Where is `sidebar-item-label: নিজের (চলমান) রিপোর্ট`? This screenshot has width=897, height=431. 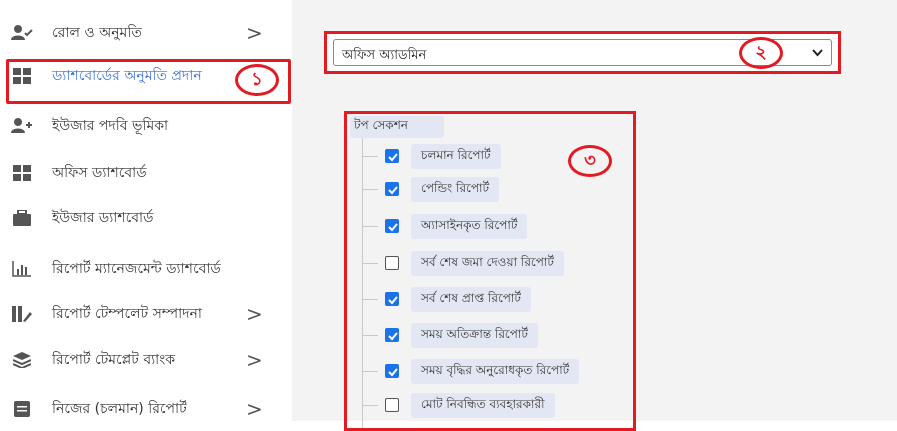
sidebar-item-label: নিজের (চলমান) রিপোর্ট is located at coordinates (119, 409).